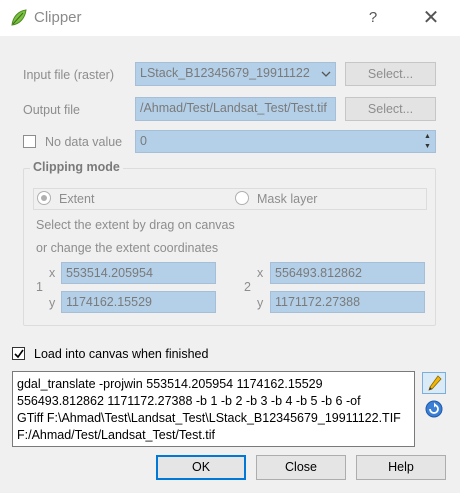 The height and width of the screenshot is (493, 460). I want to click on point2-y-label: y, so click(260, 303).